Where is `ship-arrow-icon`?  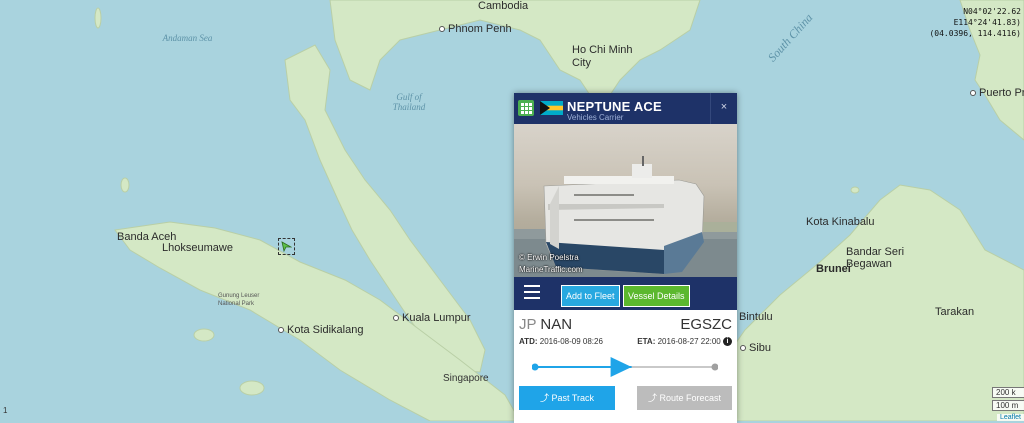
ship-arrow-icon is located at coordinates (286, 246).